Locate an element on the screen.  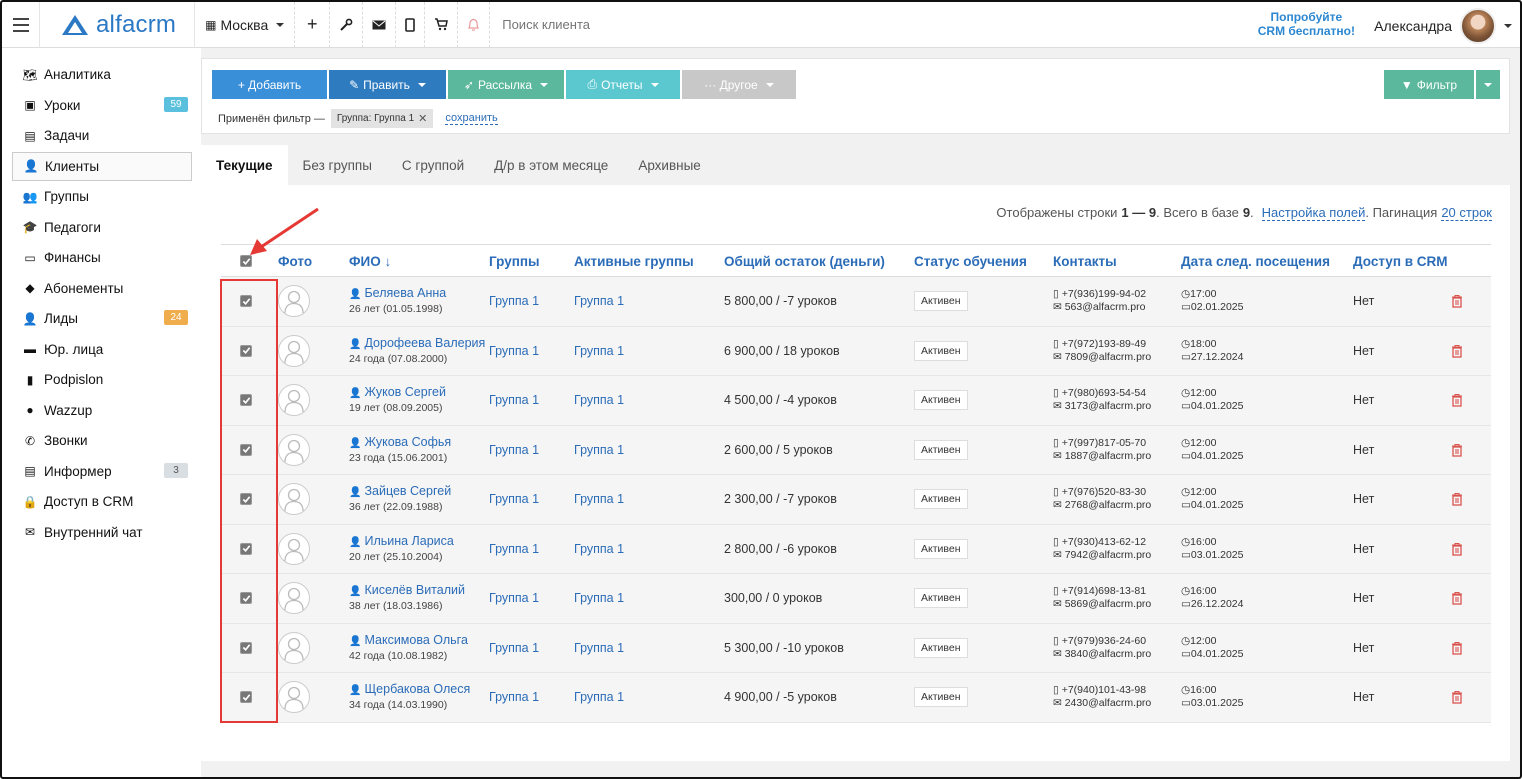
phone-line: ▯ +7(980)693-54-54 is located at coordinates (1099, 393).